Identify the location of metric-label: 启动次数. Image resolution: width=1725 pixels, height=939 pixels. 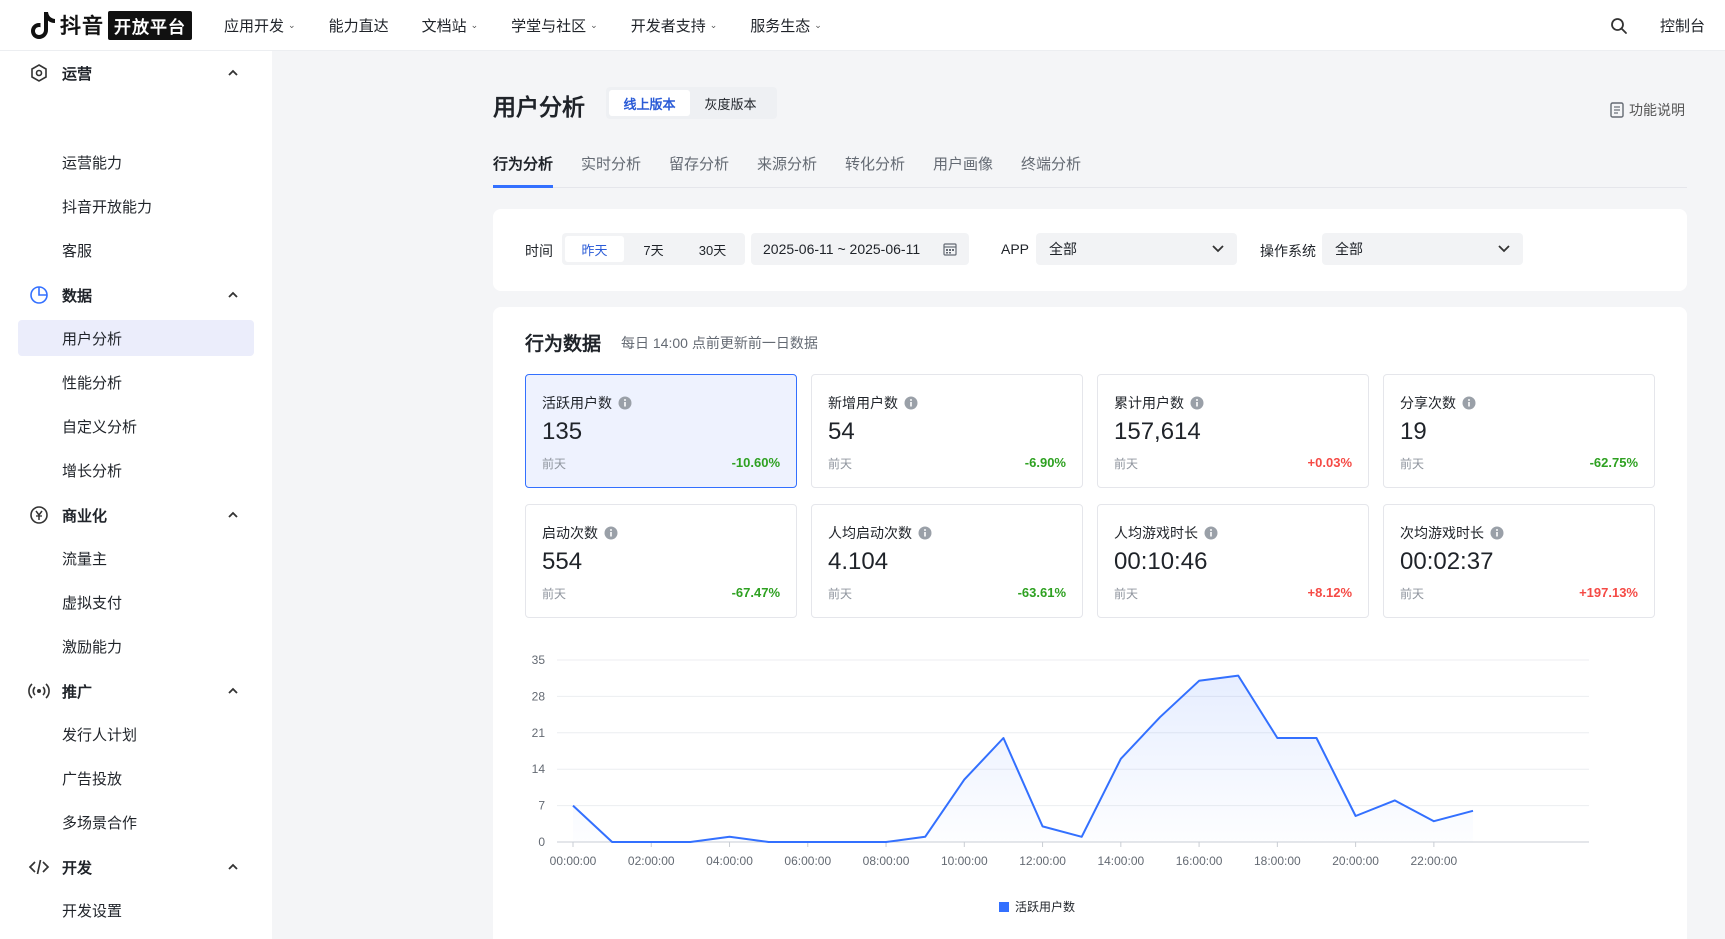
(580, 533).